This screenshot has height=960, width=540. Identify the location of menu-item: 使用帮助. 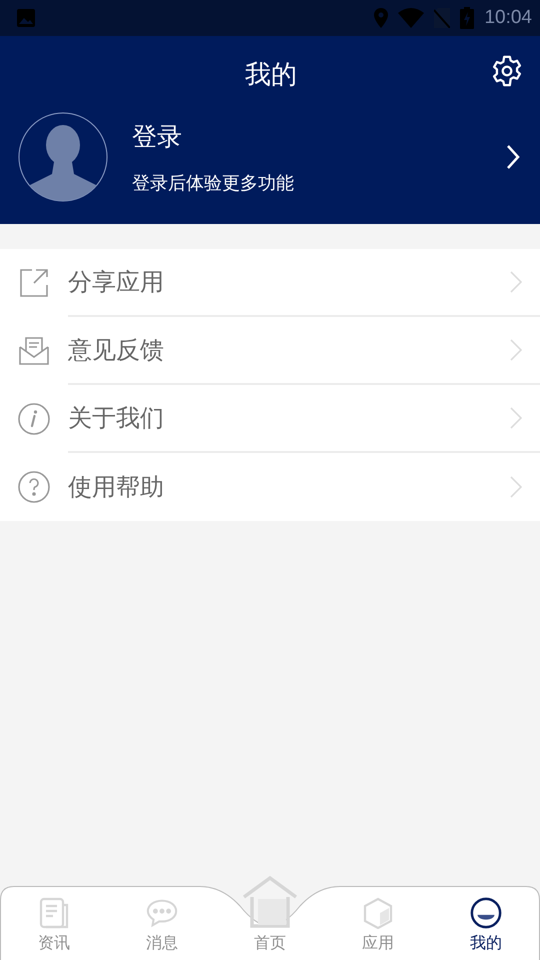
(270, 487).